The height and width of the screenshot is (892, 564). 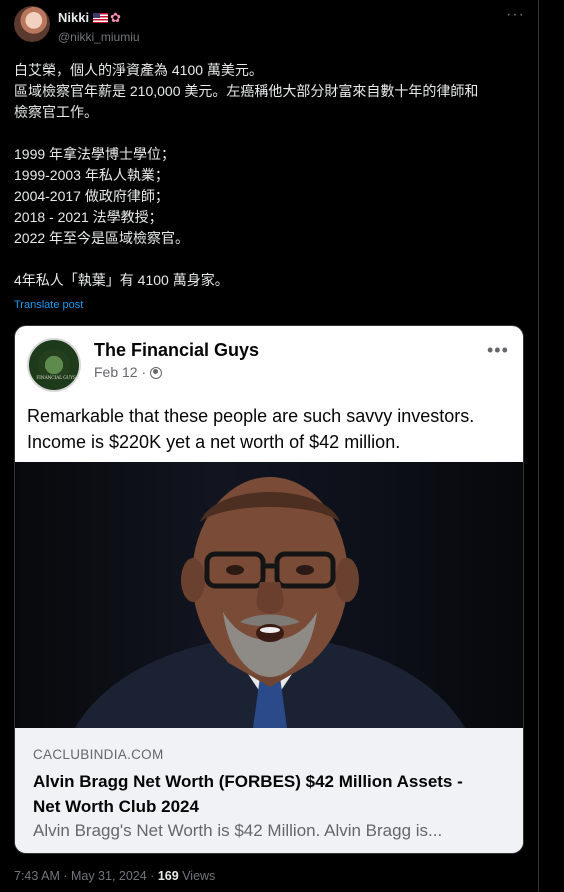 What do you see at coordinates (115, 17) in the screenshot?
I see `cherry-blossom-icon: ✿` at bounding box center [115, 17].